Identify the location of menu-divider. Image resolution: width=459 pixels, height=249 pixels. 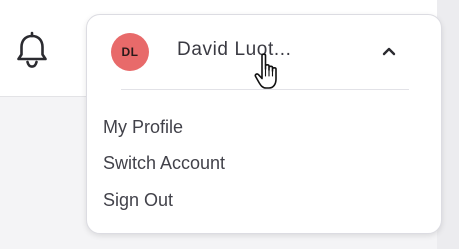
(265, 89).